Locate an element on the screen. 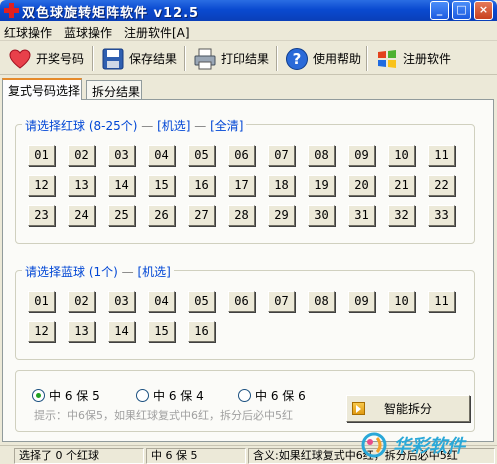 Image resolution: width=497 pixels, height=464 pixels. open-numbers-button: 开奖号码 is located at coordinates (46, 58).